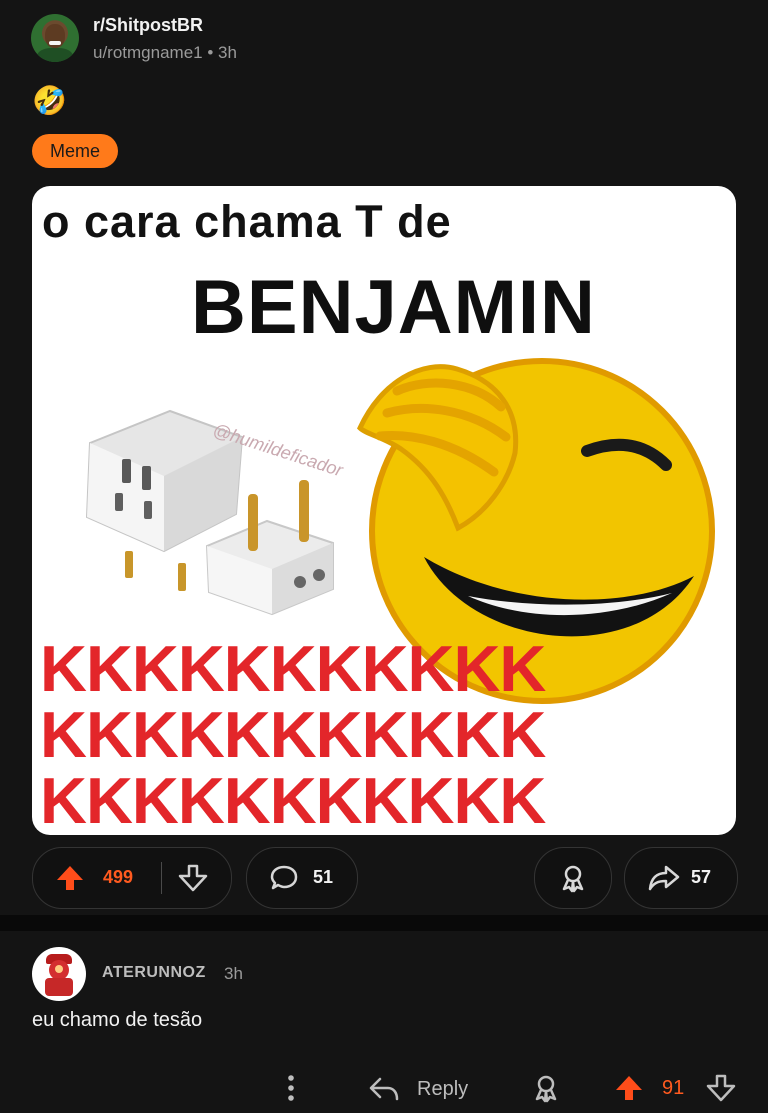 The image size is (768, 1113). Describe the element at coordinates (293, 668) in the screenshot. I see `laugh-row-1: KKKKKKKKKKK` at that location.